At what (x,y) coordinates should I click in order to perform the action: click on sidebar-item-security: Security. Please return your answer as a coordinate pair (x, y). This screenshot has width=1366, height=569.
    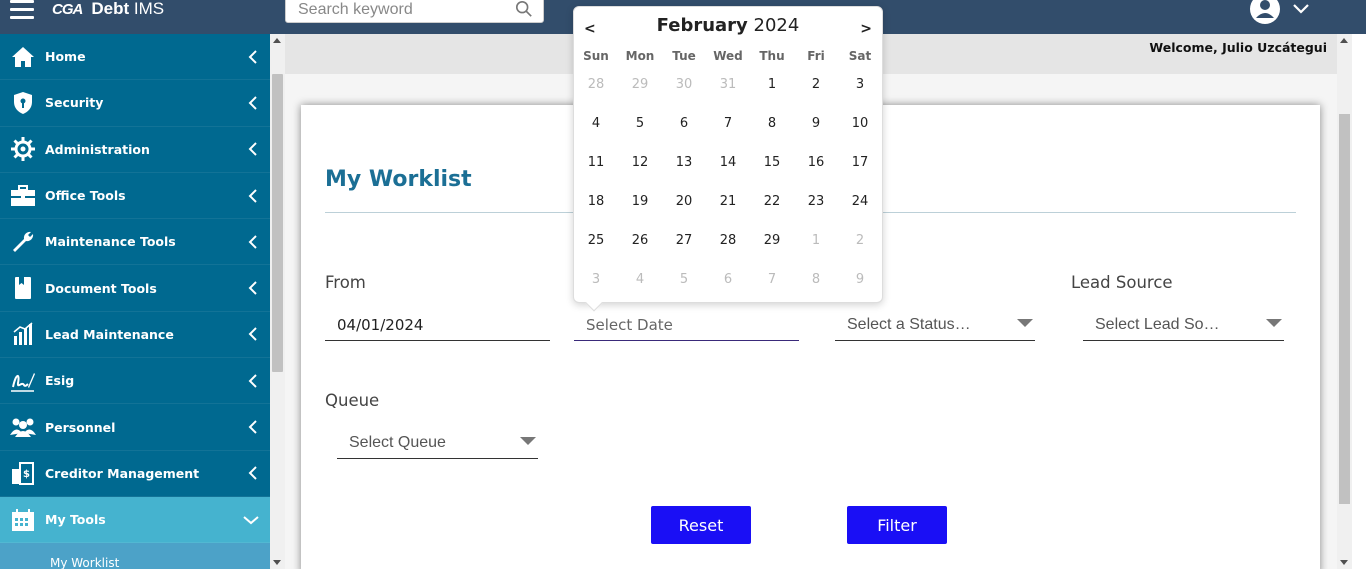
    Looking at the image, I should click on (135, 103).